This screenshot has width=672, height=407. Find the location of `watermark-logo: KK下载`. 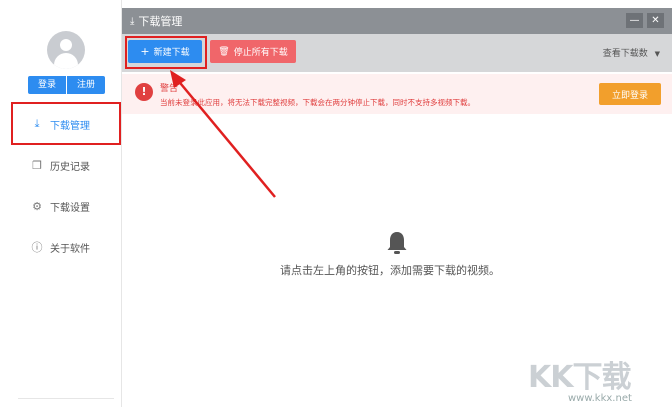

watermark-logo: KK下载 is located at coordinates (579, 377).